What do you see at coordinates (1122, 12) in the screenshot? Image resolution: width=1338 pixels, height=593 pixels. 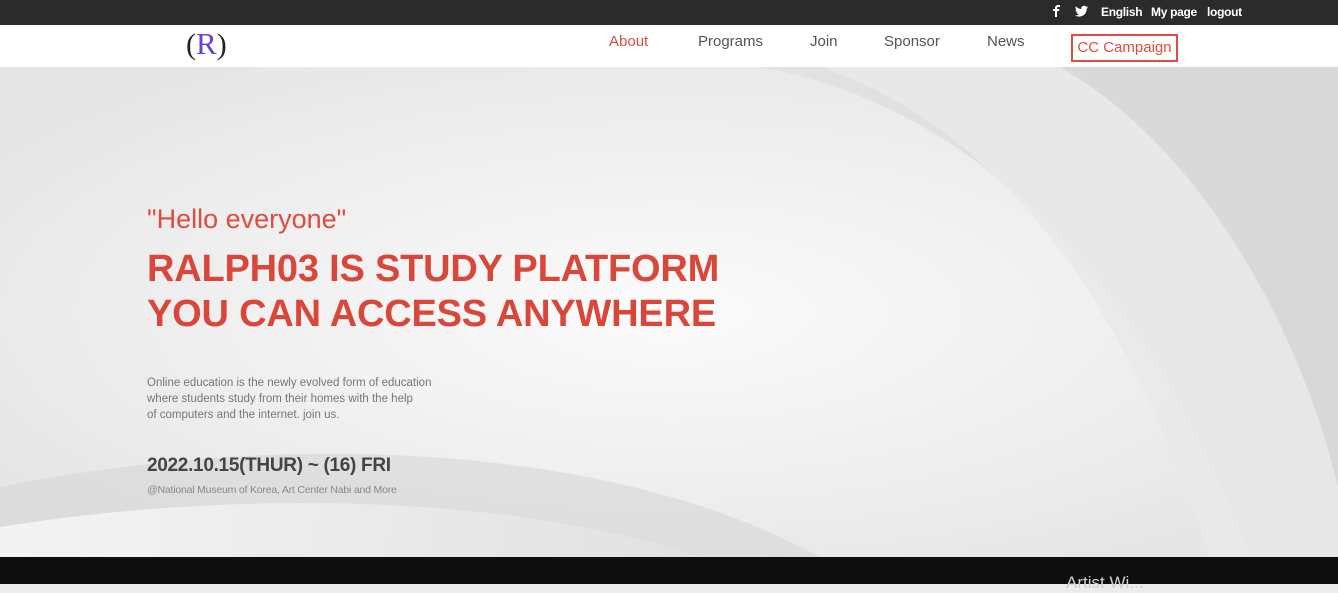 I see `language-link: English` at bounding box center [1122, 12].